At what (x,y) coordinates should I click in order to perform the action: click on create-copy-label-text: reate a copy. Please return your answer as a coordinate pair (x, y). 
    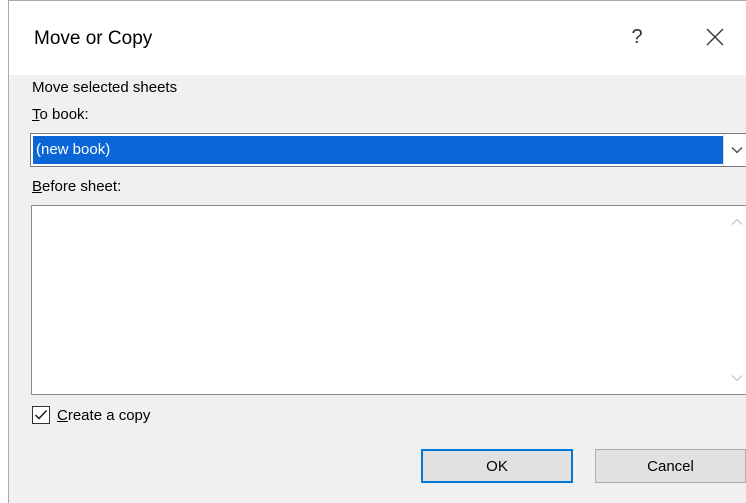
    Looking at the image, I should click on (109, 415).